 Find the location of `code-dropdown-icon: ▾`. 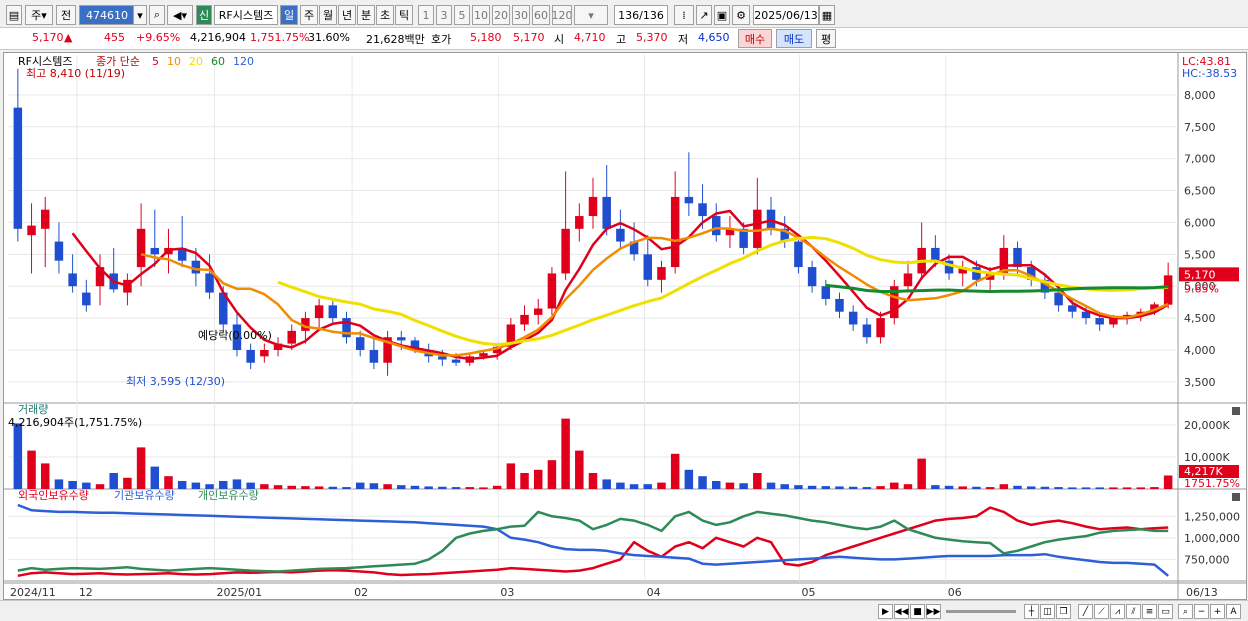

code-dropdown-icon: ▾ is located at coordinates (140, 15).